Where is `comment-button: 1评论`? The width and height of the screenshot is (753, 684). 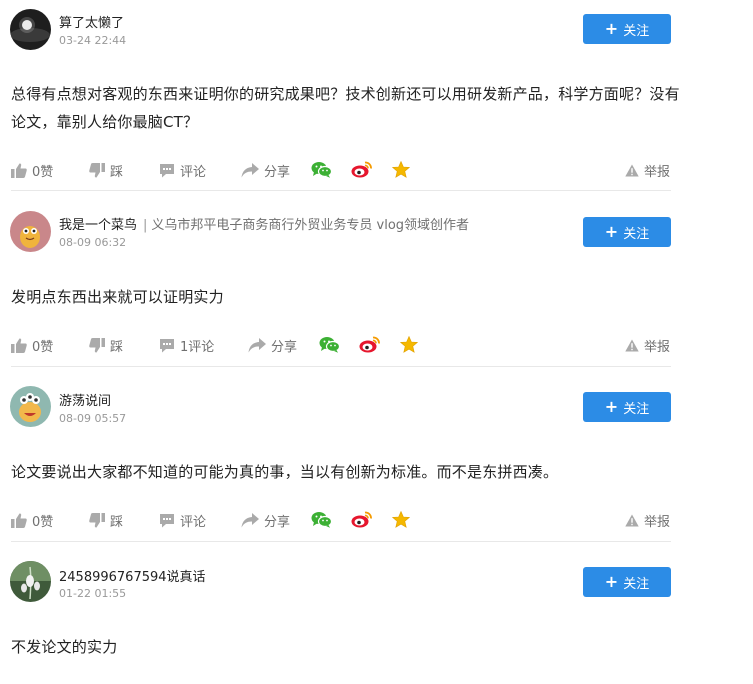
comment-button: 1评论 is located at coordinates (186, 345).